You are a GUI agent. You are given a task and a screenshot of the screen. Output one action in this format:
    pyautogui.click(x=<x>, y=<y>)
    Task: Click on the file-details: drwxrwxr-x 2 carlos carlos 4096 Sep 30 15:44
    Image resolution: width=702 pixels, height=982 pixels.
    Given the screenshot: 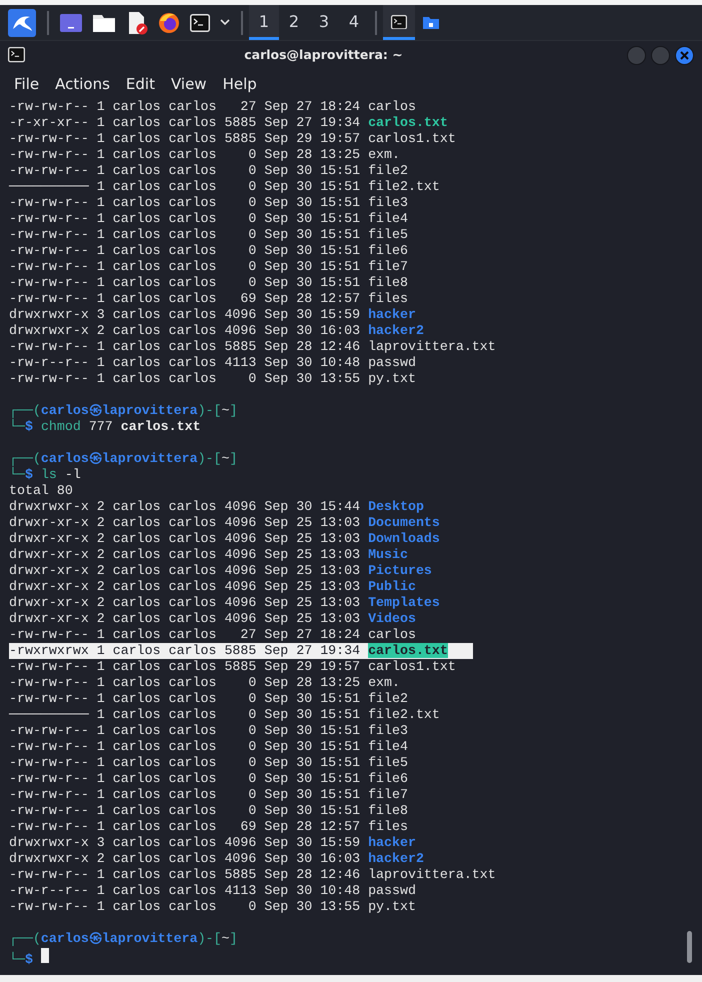 What is the action you would take?
    pyautogui.click(x=185, y=506)
    